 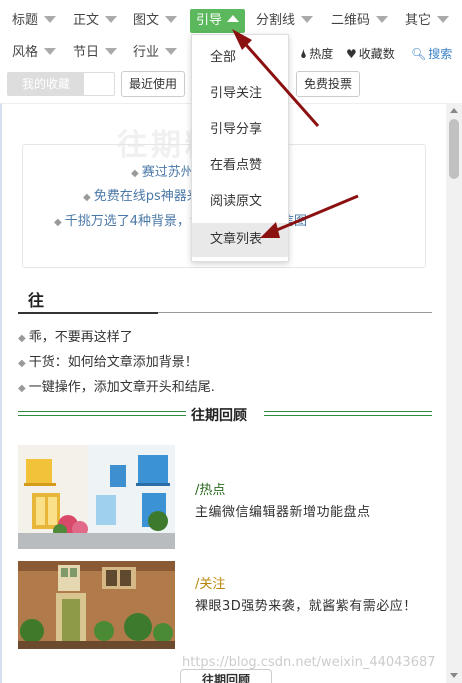 What do you see at coordinates (210, 490) in the screenshot?
I see `article-tag: /热点` at bounding box center [210, 490].